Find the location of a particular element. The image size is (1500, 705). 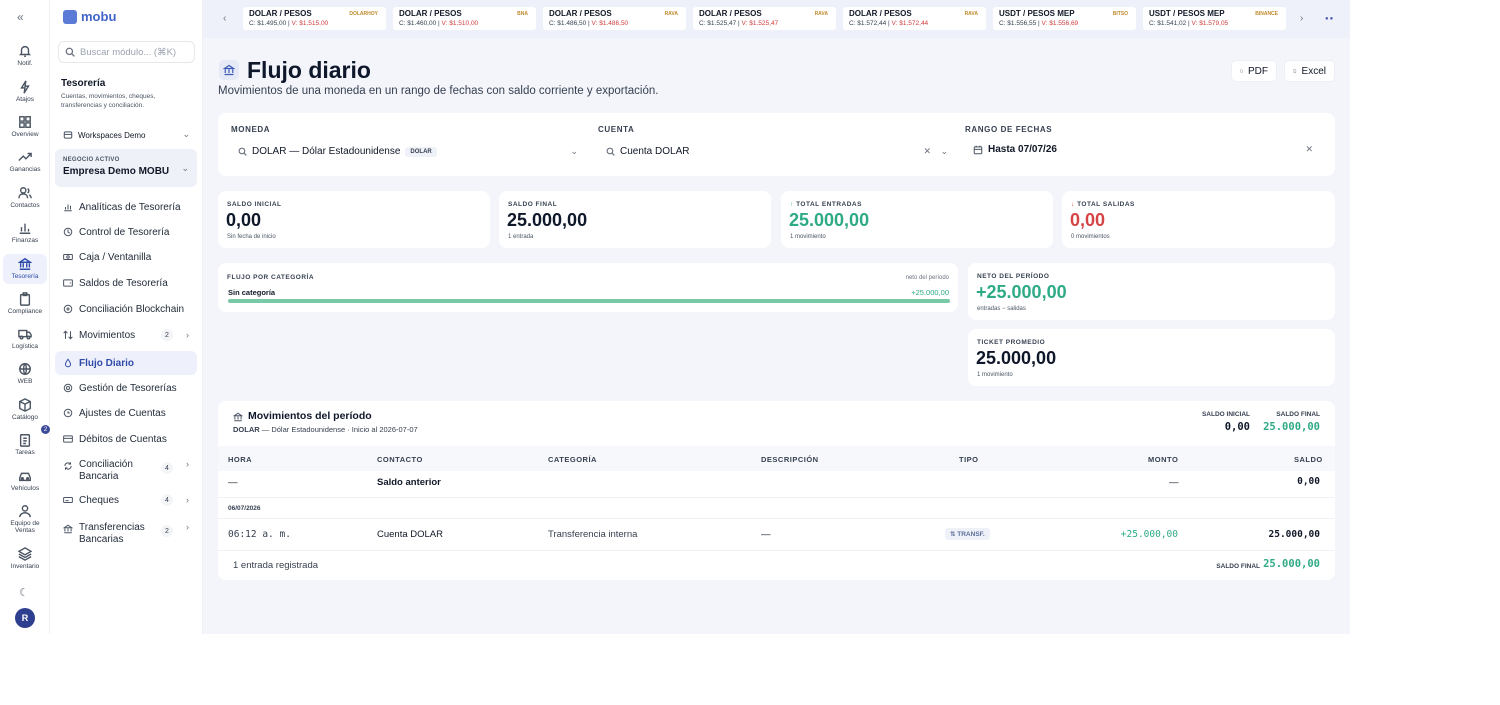

cheque-icon is located at coordinates (68, 500).